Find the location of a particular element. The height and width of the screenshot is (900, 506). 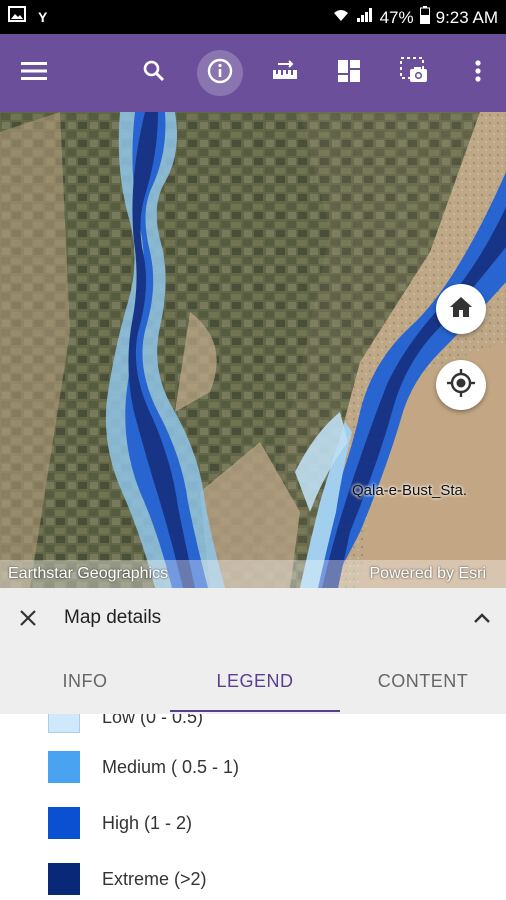

legend-item-extreme: Extreme (>2) is located at coordinates (127, 879).